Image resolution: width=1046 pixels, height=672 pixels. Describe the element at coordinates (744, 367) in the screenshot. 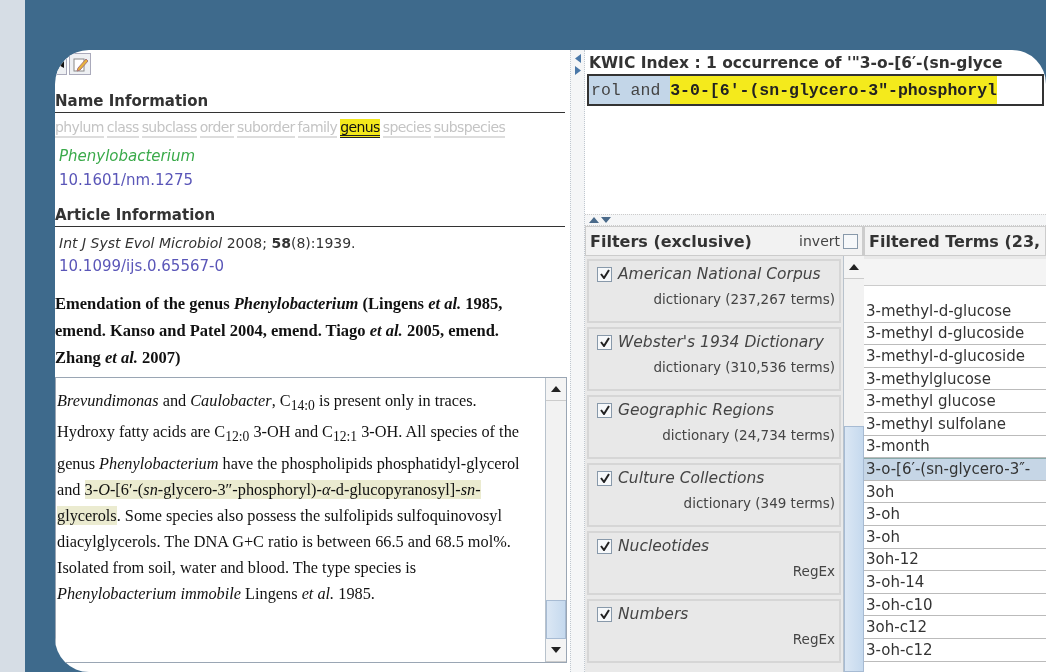

I see `filter-detail: dictionary (310,536 terms)` at that location.